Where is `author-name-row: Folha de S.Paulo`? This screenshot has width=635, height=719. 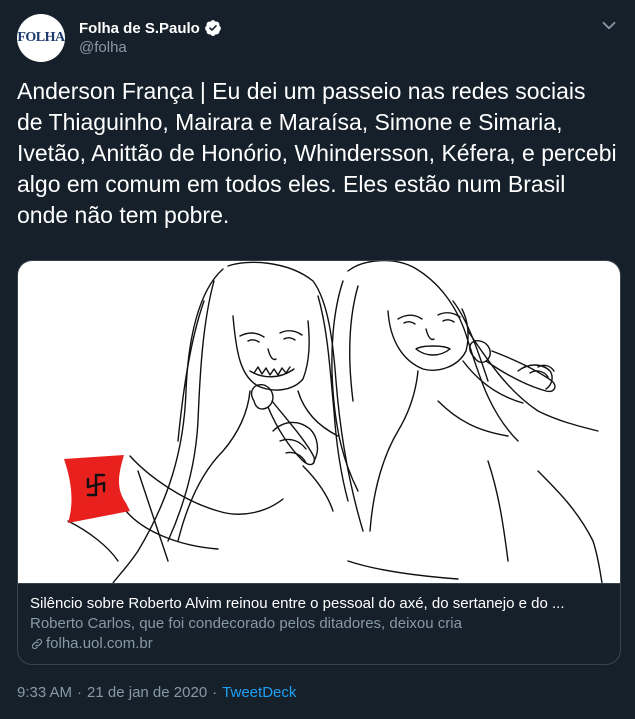 author-name-row: Folha de S.Paulo is located at coordinates (150, 28).